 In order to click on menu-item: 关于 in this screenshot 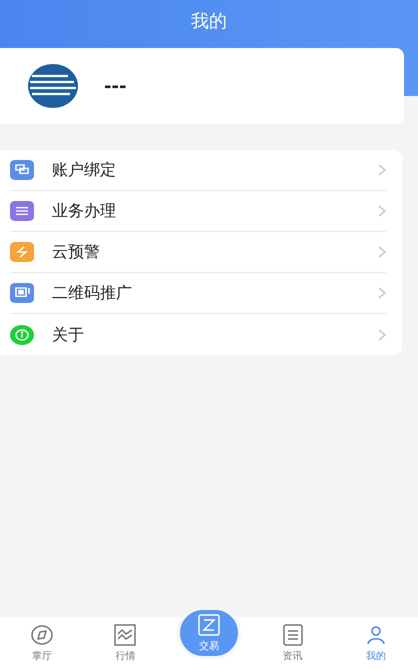, I will do `click(68, 334)`.